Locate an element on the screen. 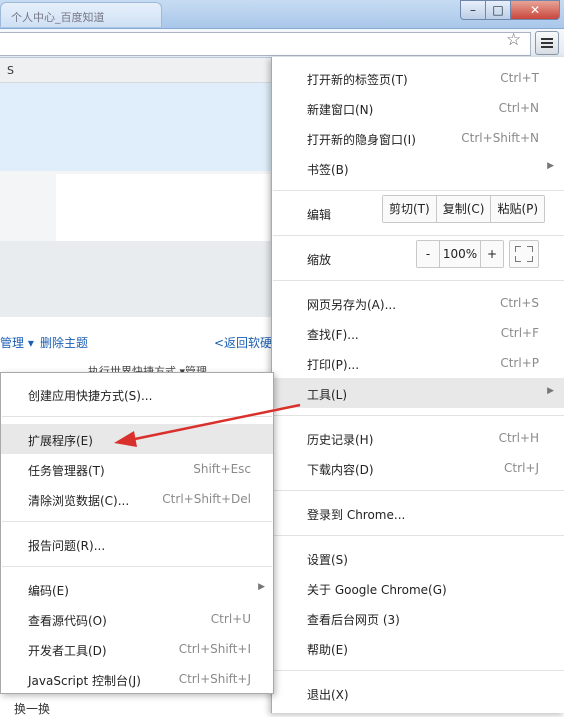  menu-item-tools: 工具(L) ▶ is located at coordinates (418, 393).